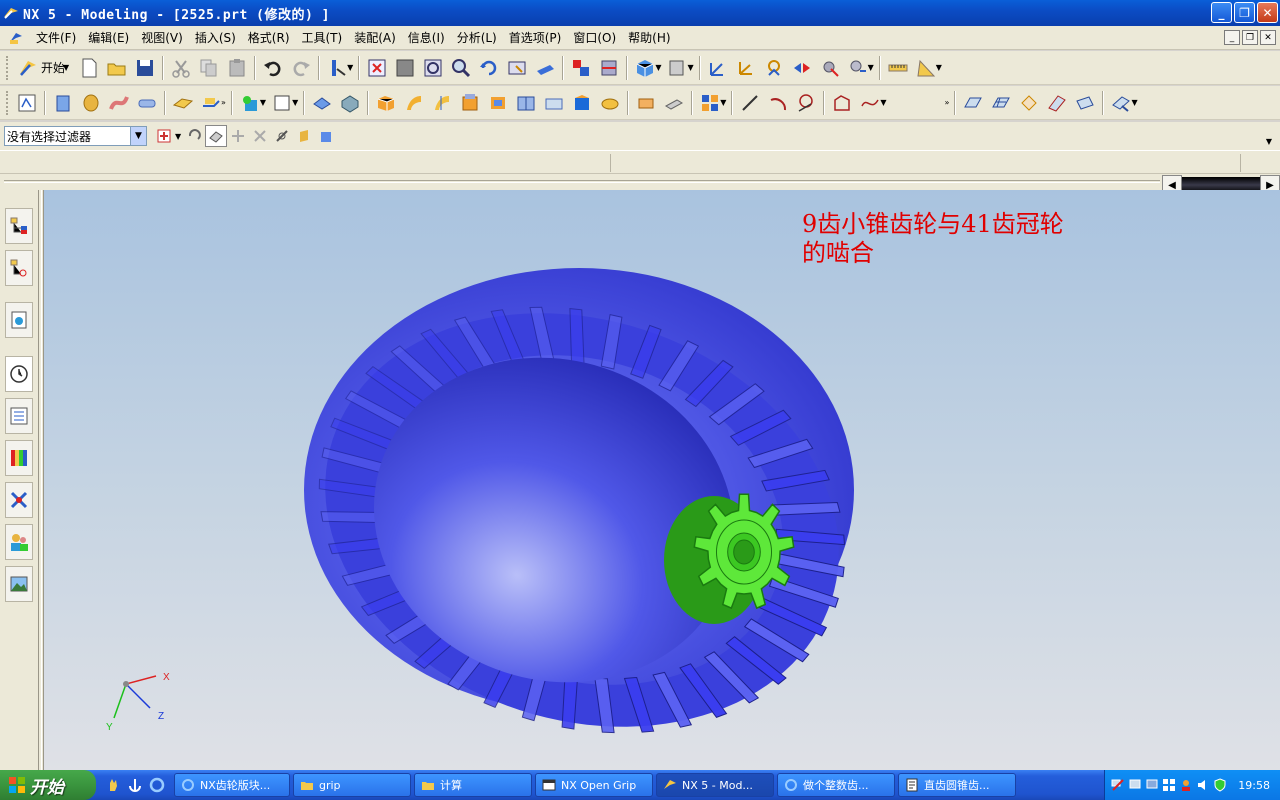 The width and height of the screenshot is (1280, 800). Describe the element at coordinates (426, 37) in the screenshot. I see `menu-information: 信息(I)` at that location.